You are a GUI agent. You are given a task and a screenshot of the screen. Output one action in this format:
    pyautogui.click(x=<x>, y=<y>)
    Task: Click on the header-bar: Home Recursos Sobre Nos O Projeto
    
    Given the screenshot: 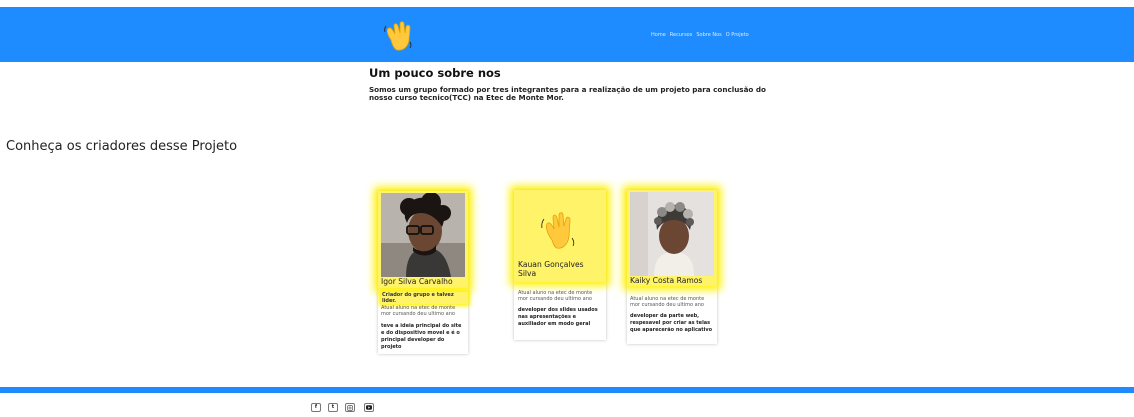 What is the action you would take?
    pyautogui.click(x=567, y=34)
    